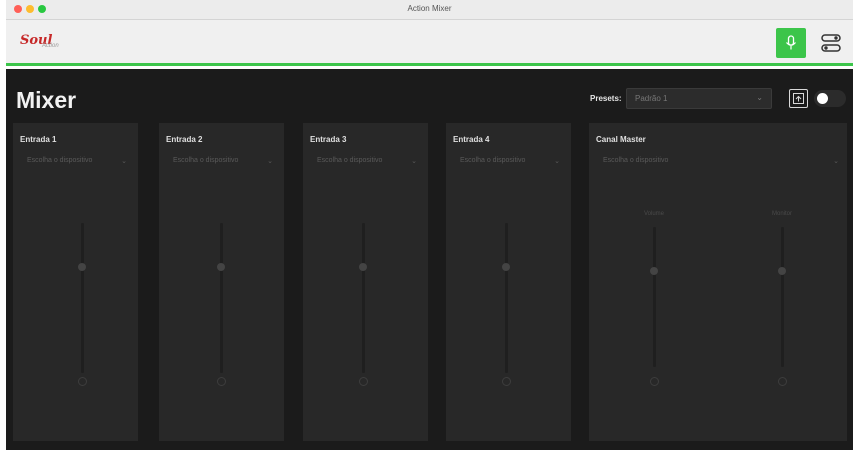 The width and height of the screenshot is (859, 450). Describe the element at coordinates (38, 139) in the screenshot. I see `input-card-title: Entrada 1` at that location.